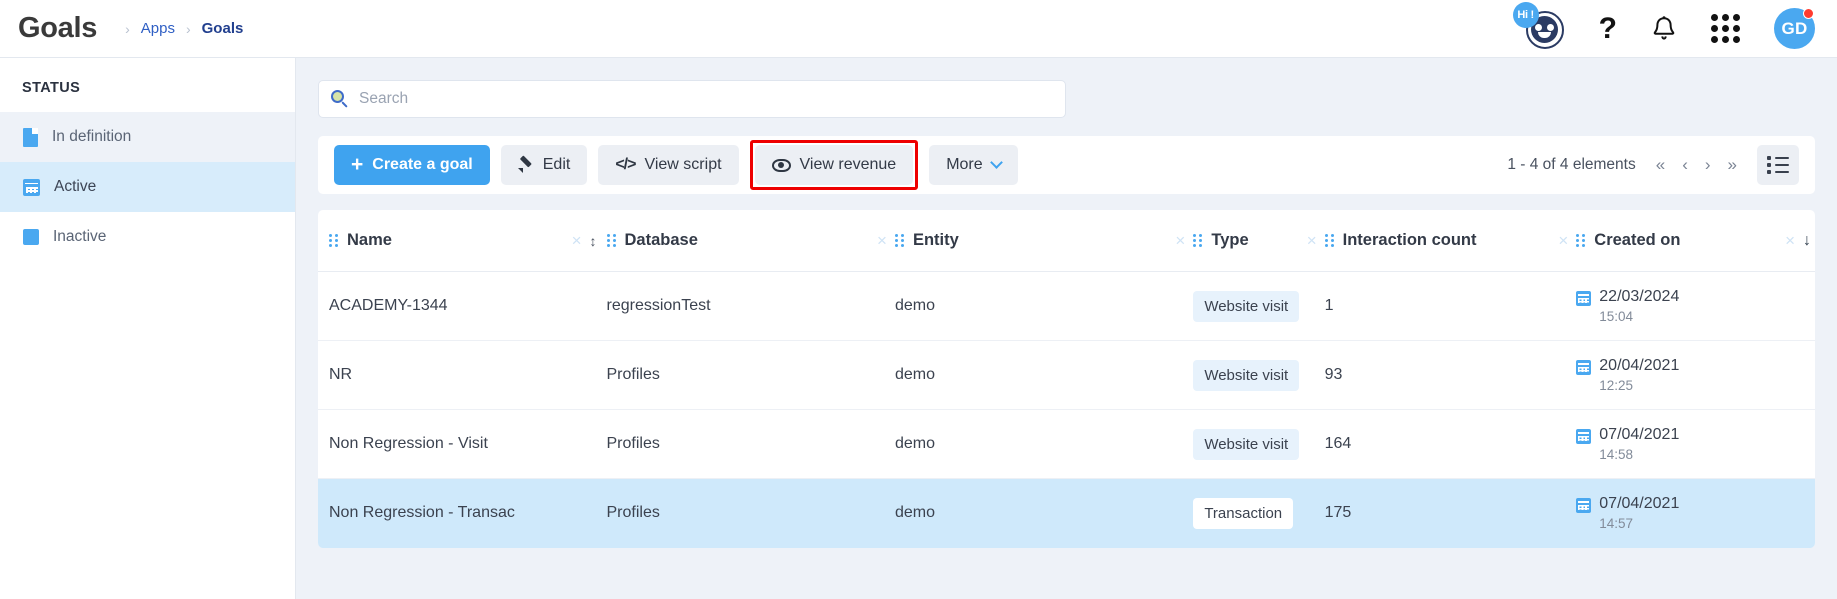 The image size is (1837, 599). I want to click on view-script-label: View script, so click(683, 164).